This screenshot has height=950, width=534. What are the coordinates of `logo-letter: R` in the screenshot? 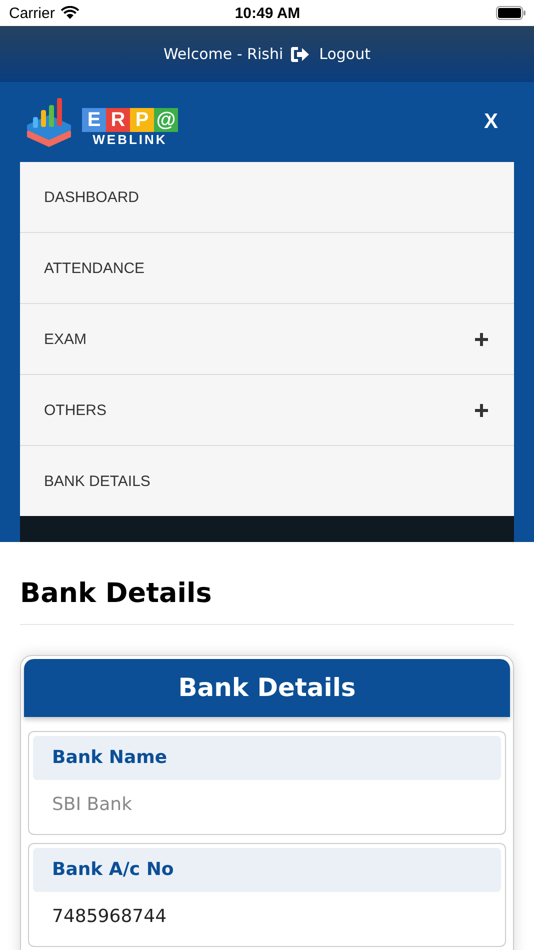 It's located at (118, 120).